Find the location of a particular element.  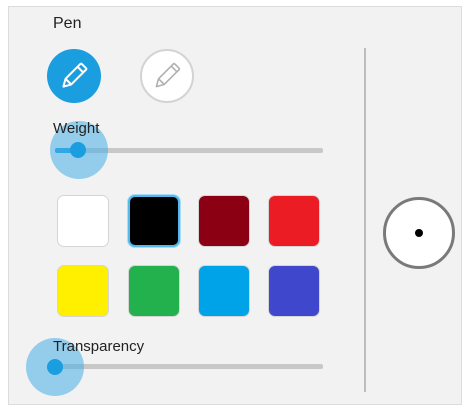

color-swatch-sky-blue is located at coordinates (224, 291).